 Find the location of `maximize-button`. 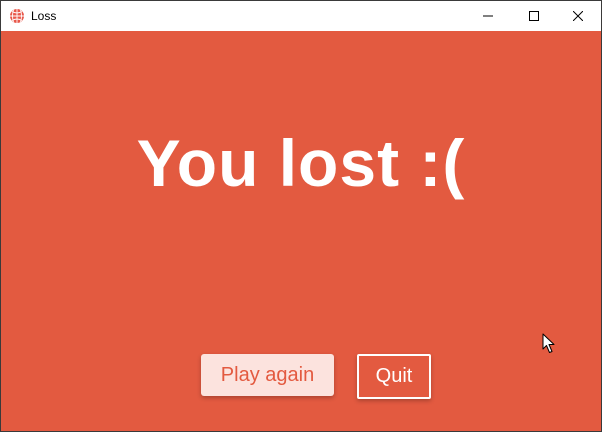

maximize-button is located at coordinates (534, 16).